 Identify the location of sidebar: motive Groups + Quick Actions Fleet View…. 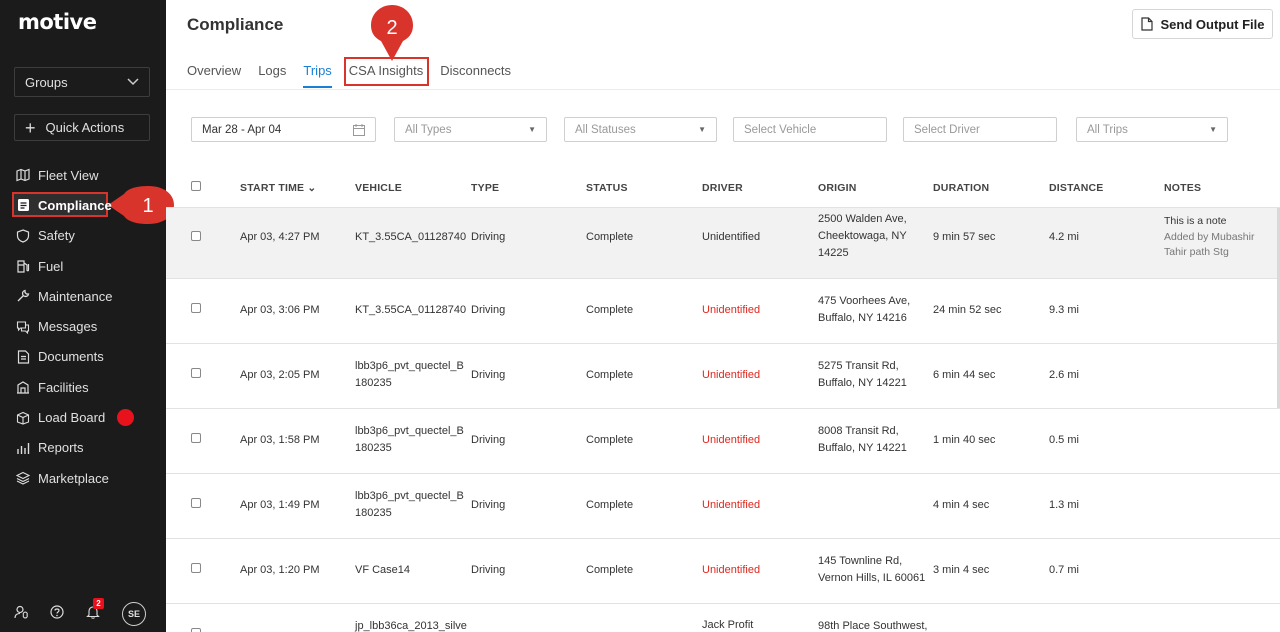
(83, 316).